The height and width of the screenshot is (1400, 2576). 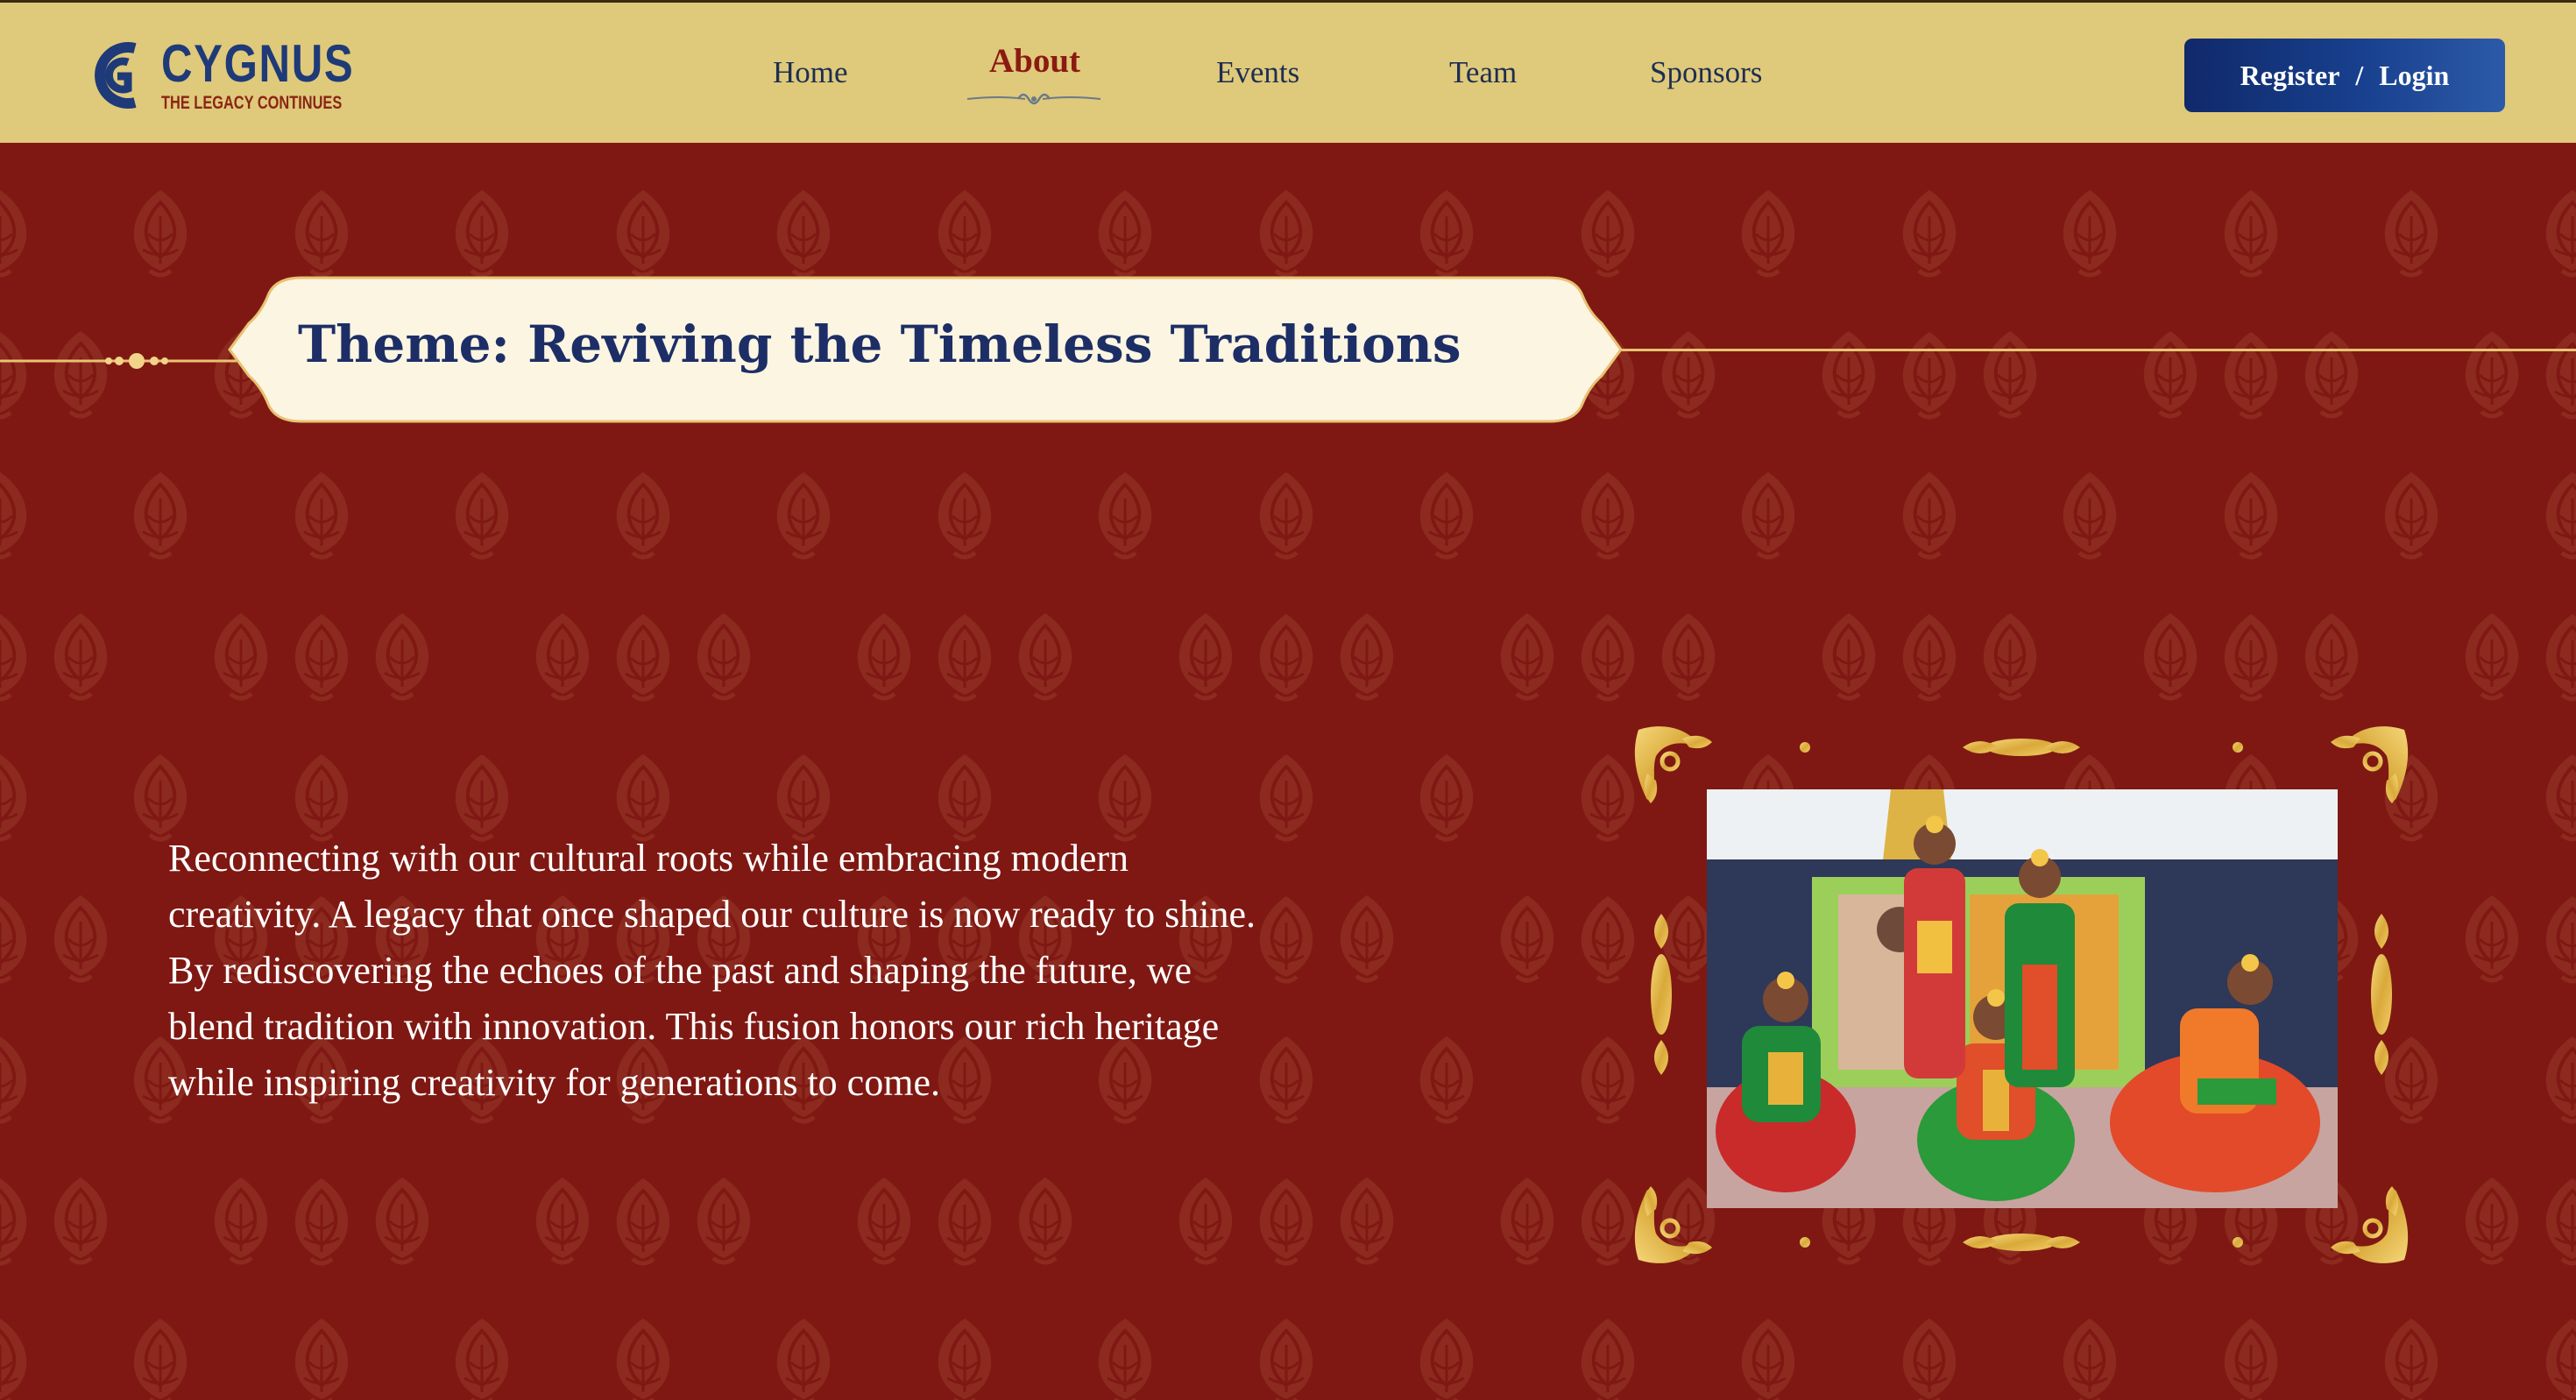 What do you see at coordinates (1483, 72) in the screenshot?
I see `nav-team: Team` at bounding box center [1483, 72].